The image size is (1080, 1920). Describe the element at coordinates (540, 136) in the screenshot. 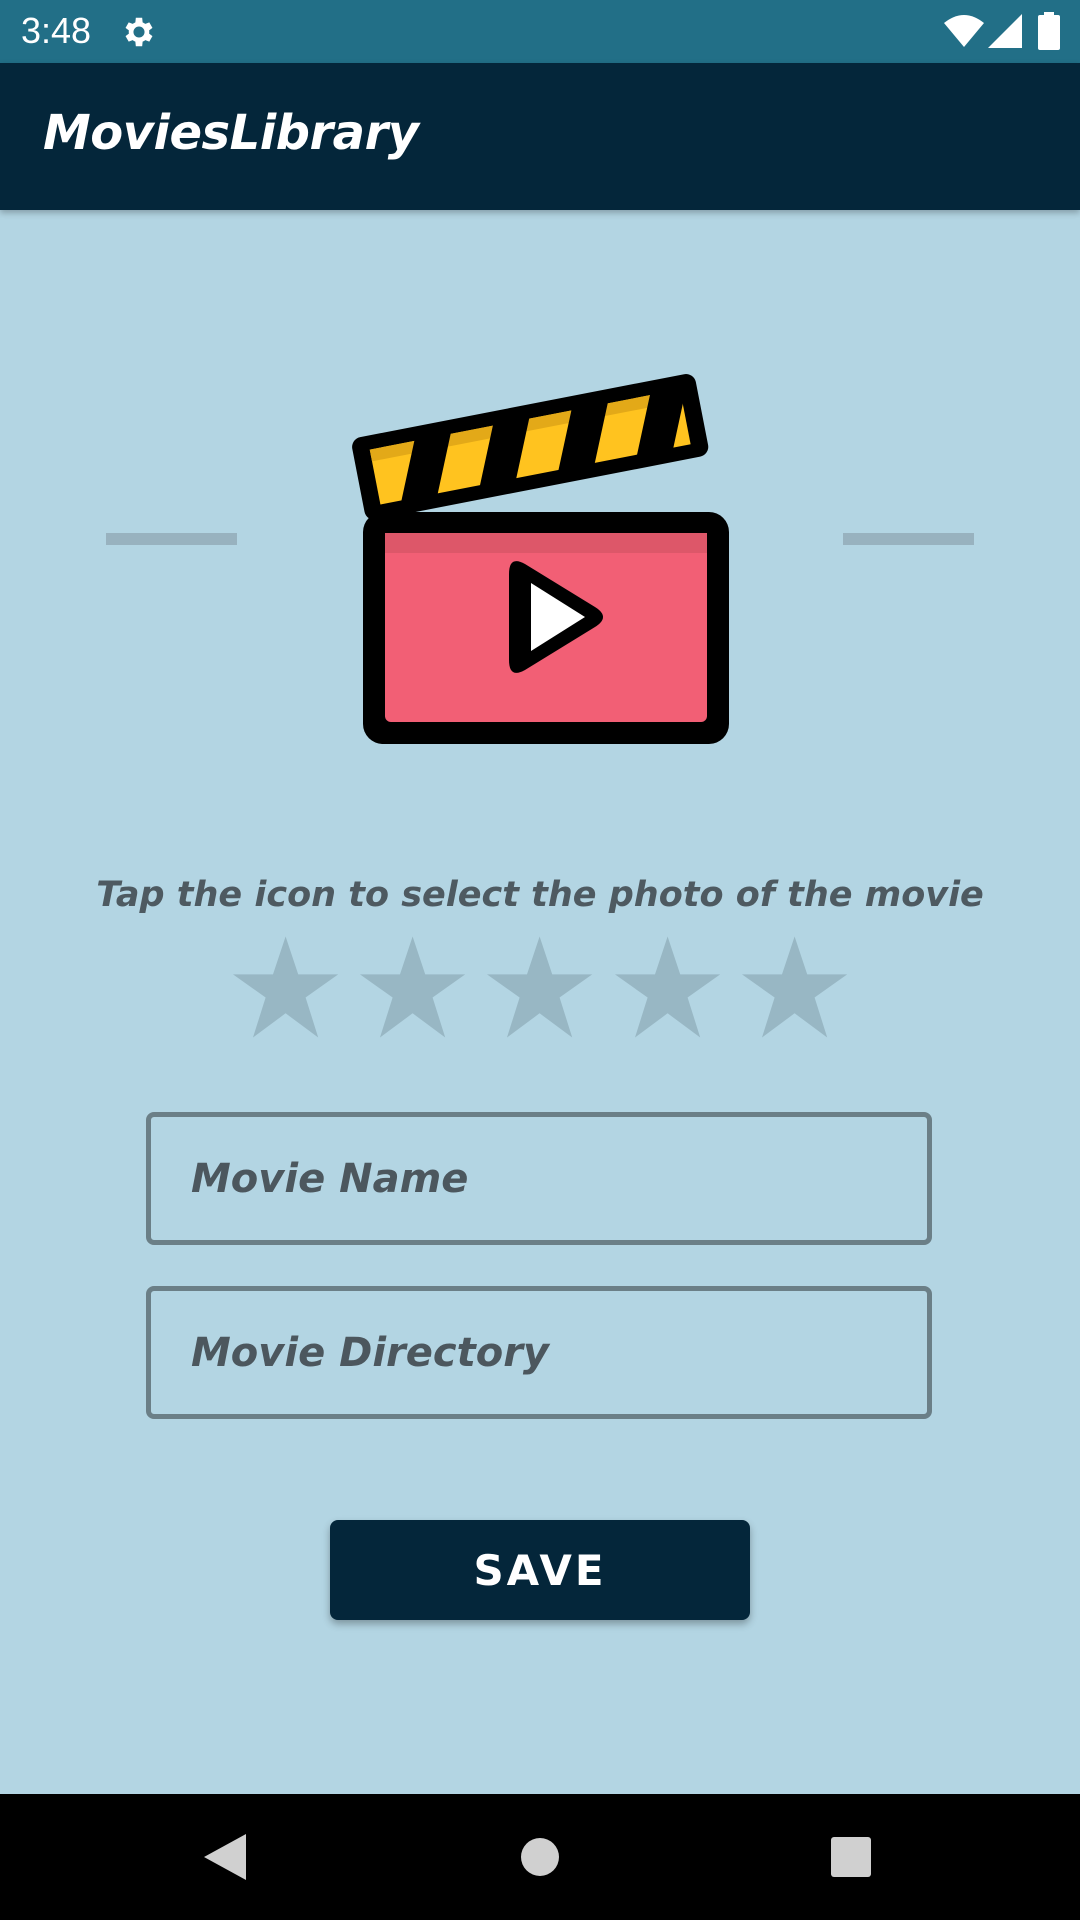

I see `app-bar: MoviesLibrary` at that location.